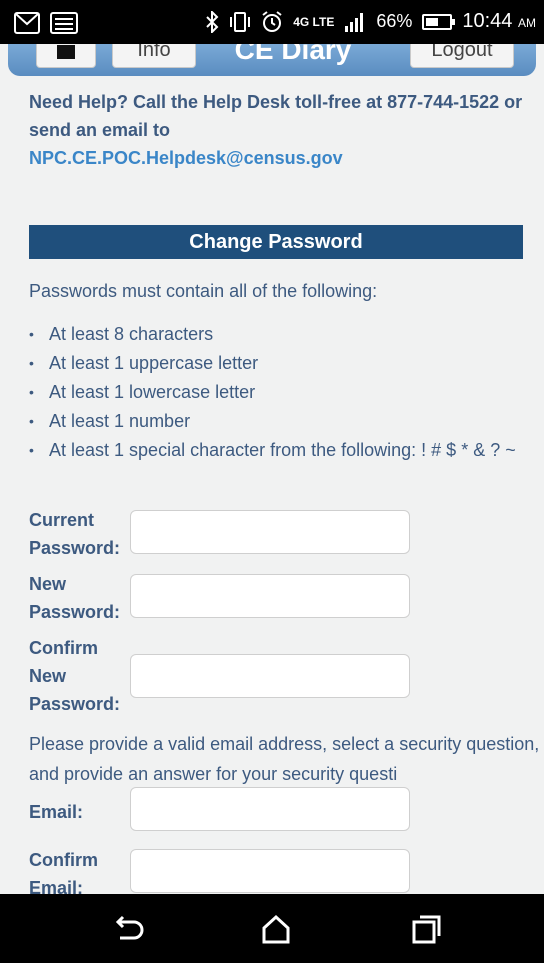 The image size is (544, 963). I want to click on new-password-label-line2: Password:, so click(75, 612).